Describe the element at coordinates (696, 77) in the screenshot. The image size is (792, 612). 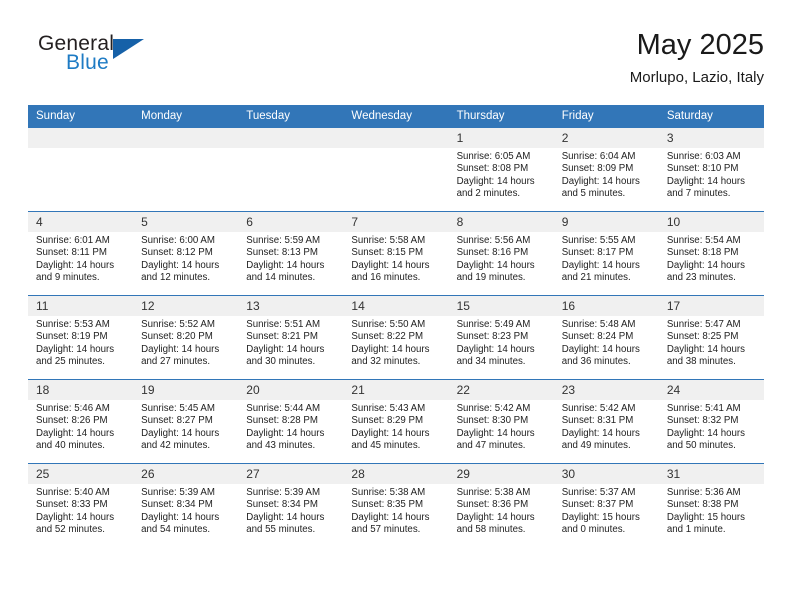
I see `location-subtitle: Morlupo, Lazio, Italy` at that location.